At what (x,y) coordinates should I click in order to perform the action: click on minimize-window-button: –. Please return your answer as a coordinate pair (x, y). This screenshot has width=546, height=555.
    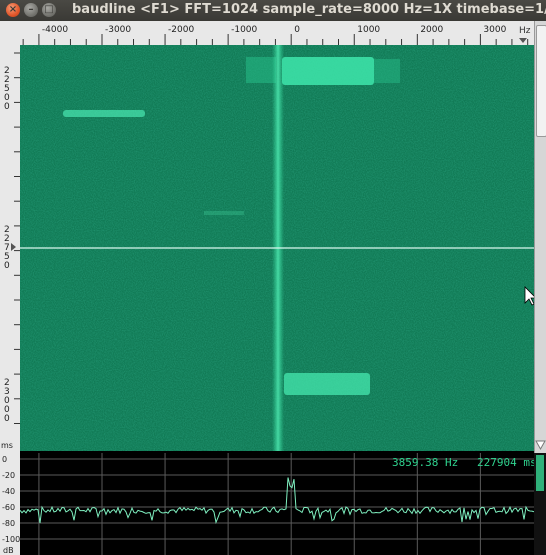
    Looking at the image, I should click on (31, 10).